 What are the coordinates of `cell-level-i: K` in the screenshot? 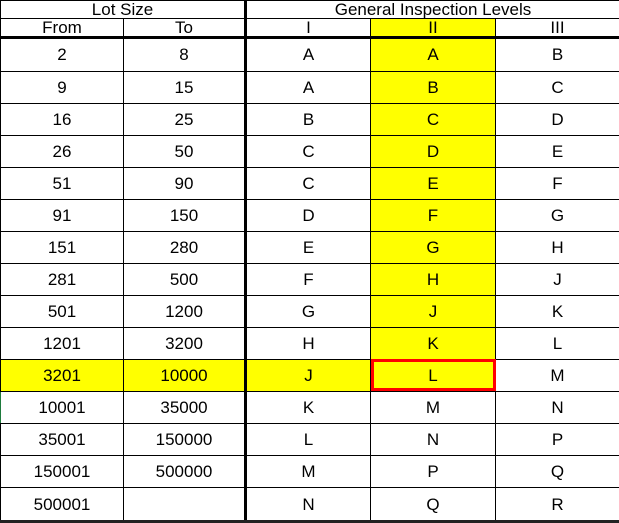 It's located at (307, 407).